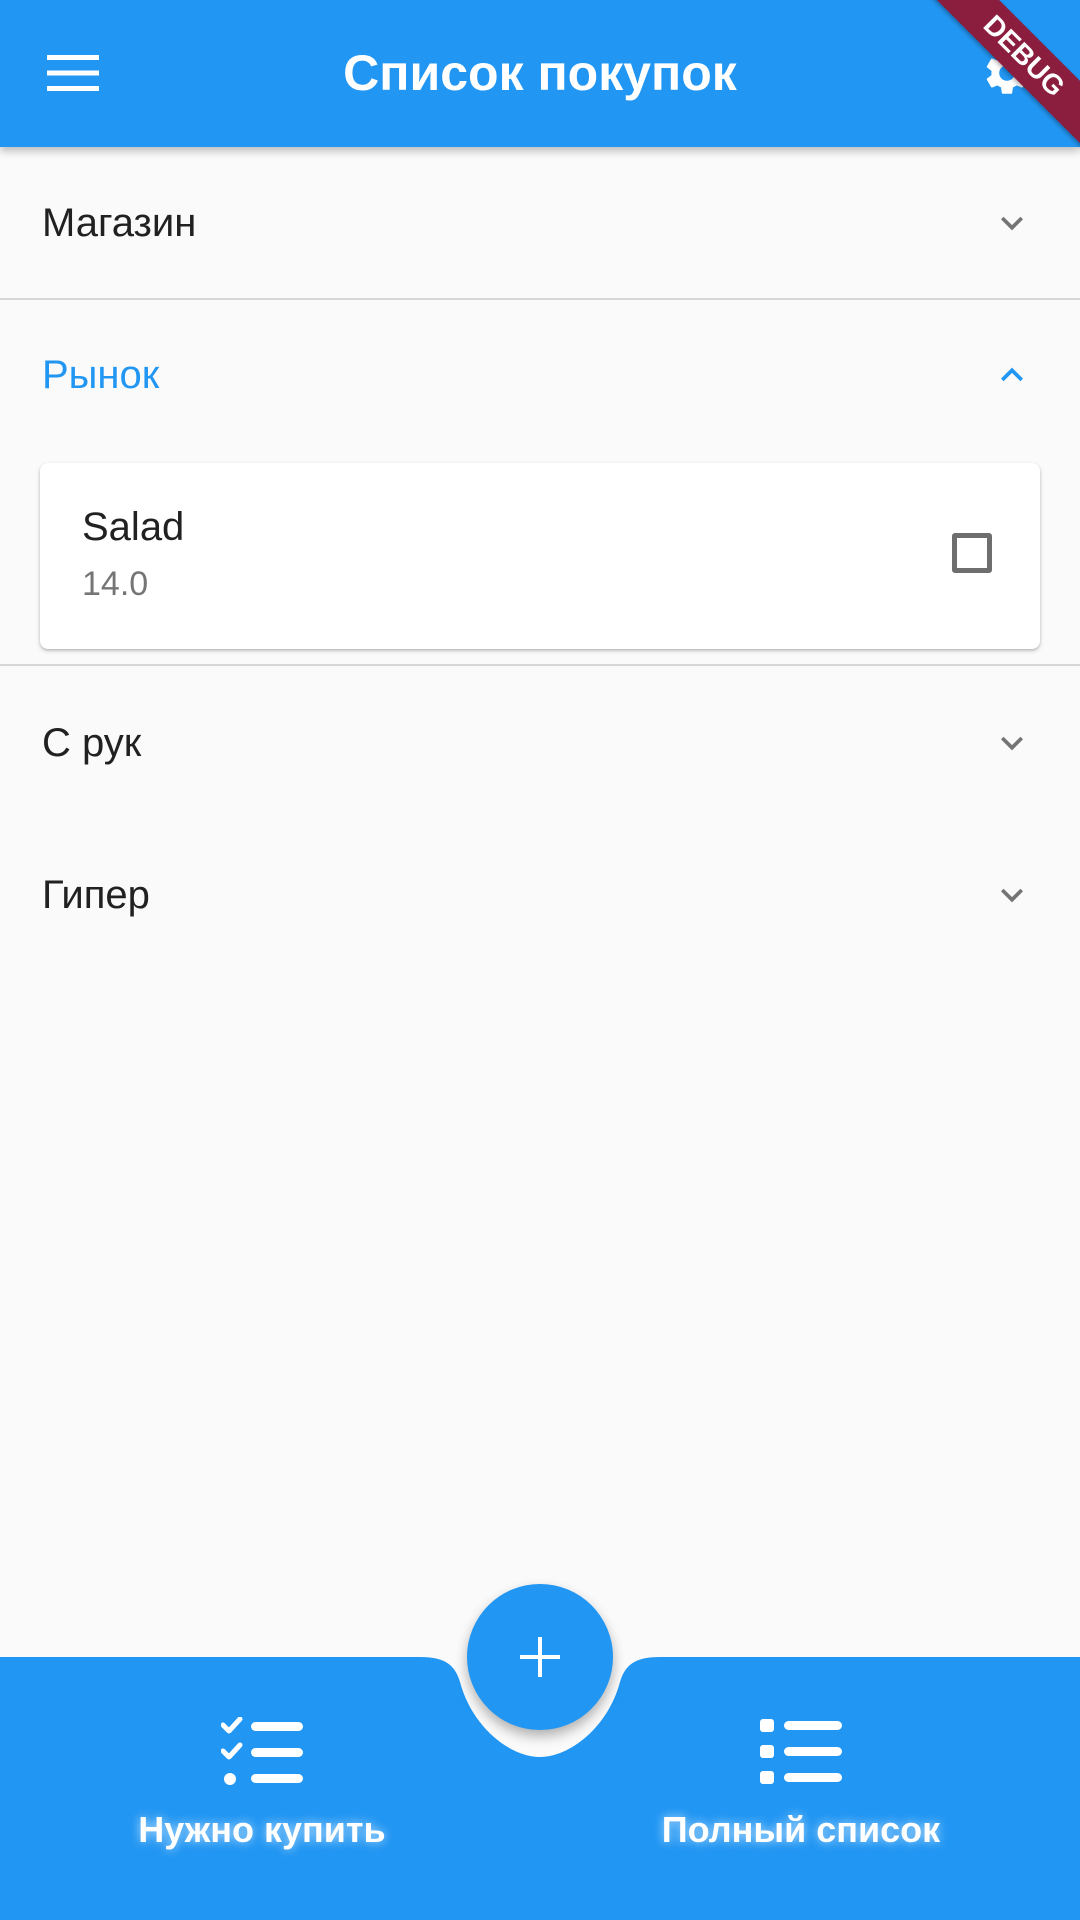  What do you see at coordinates (262, 1797) in the screenshot?
I see `nav-item-need-to-buy: Нужно купить` at bounding box center [262, 1797].